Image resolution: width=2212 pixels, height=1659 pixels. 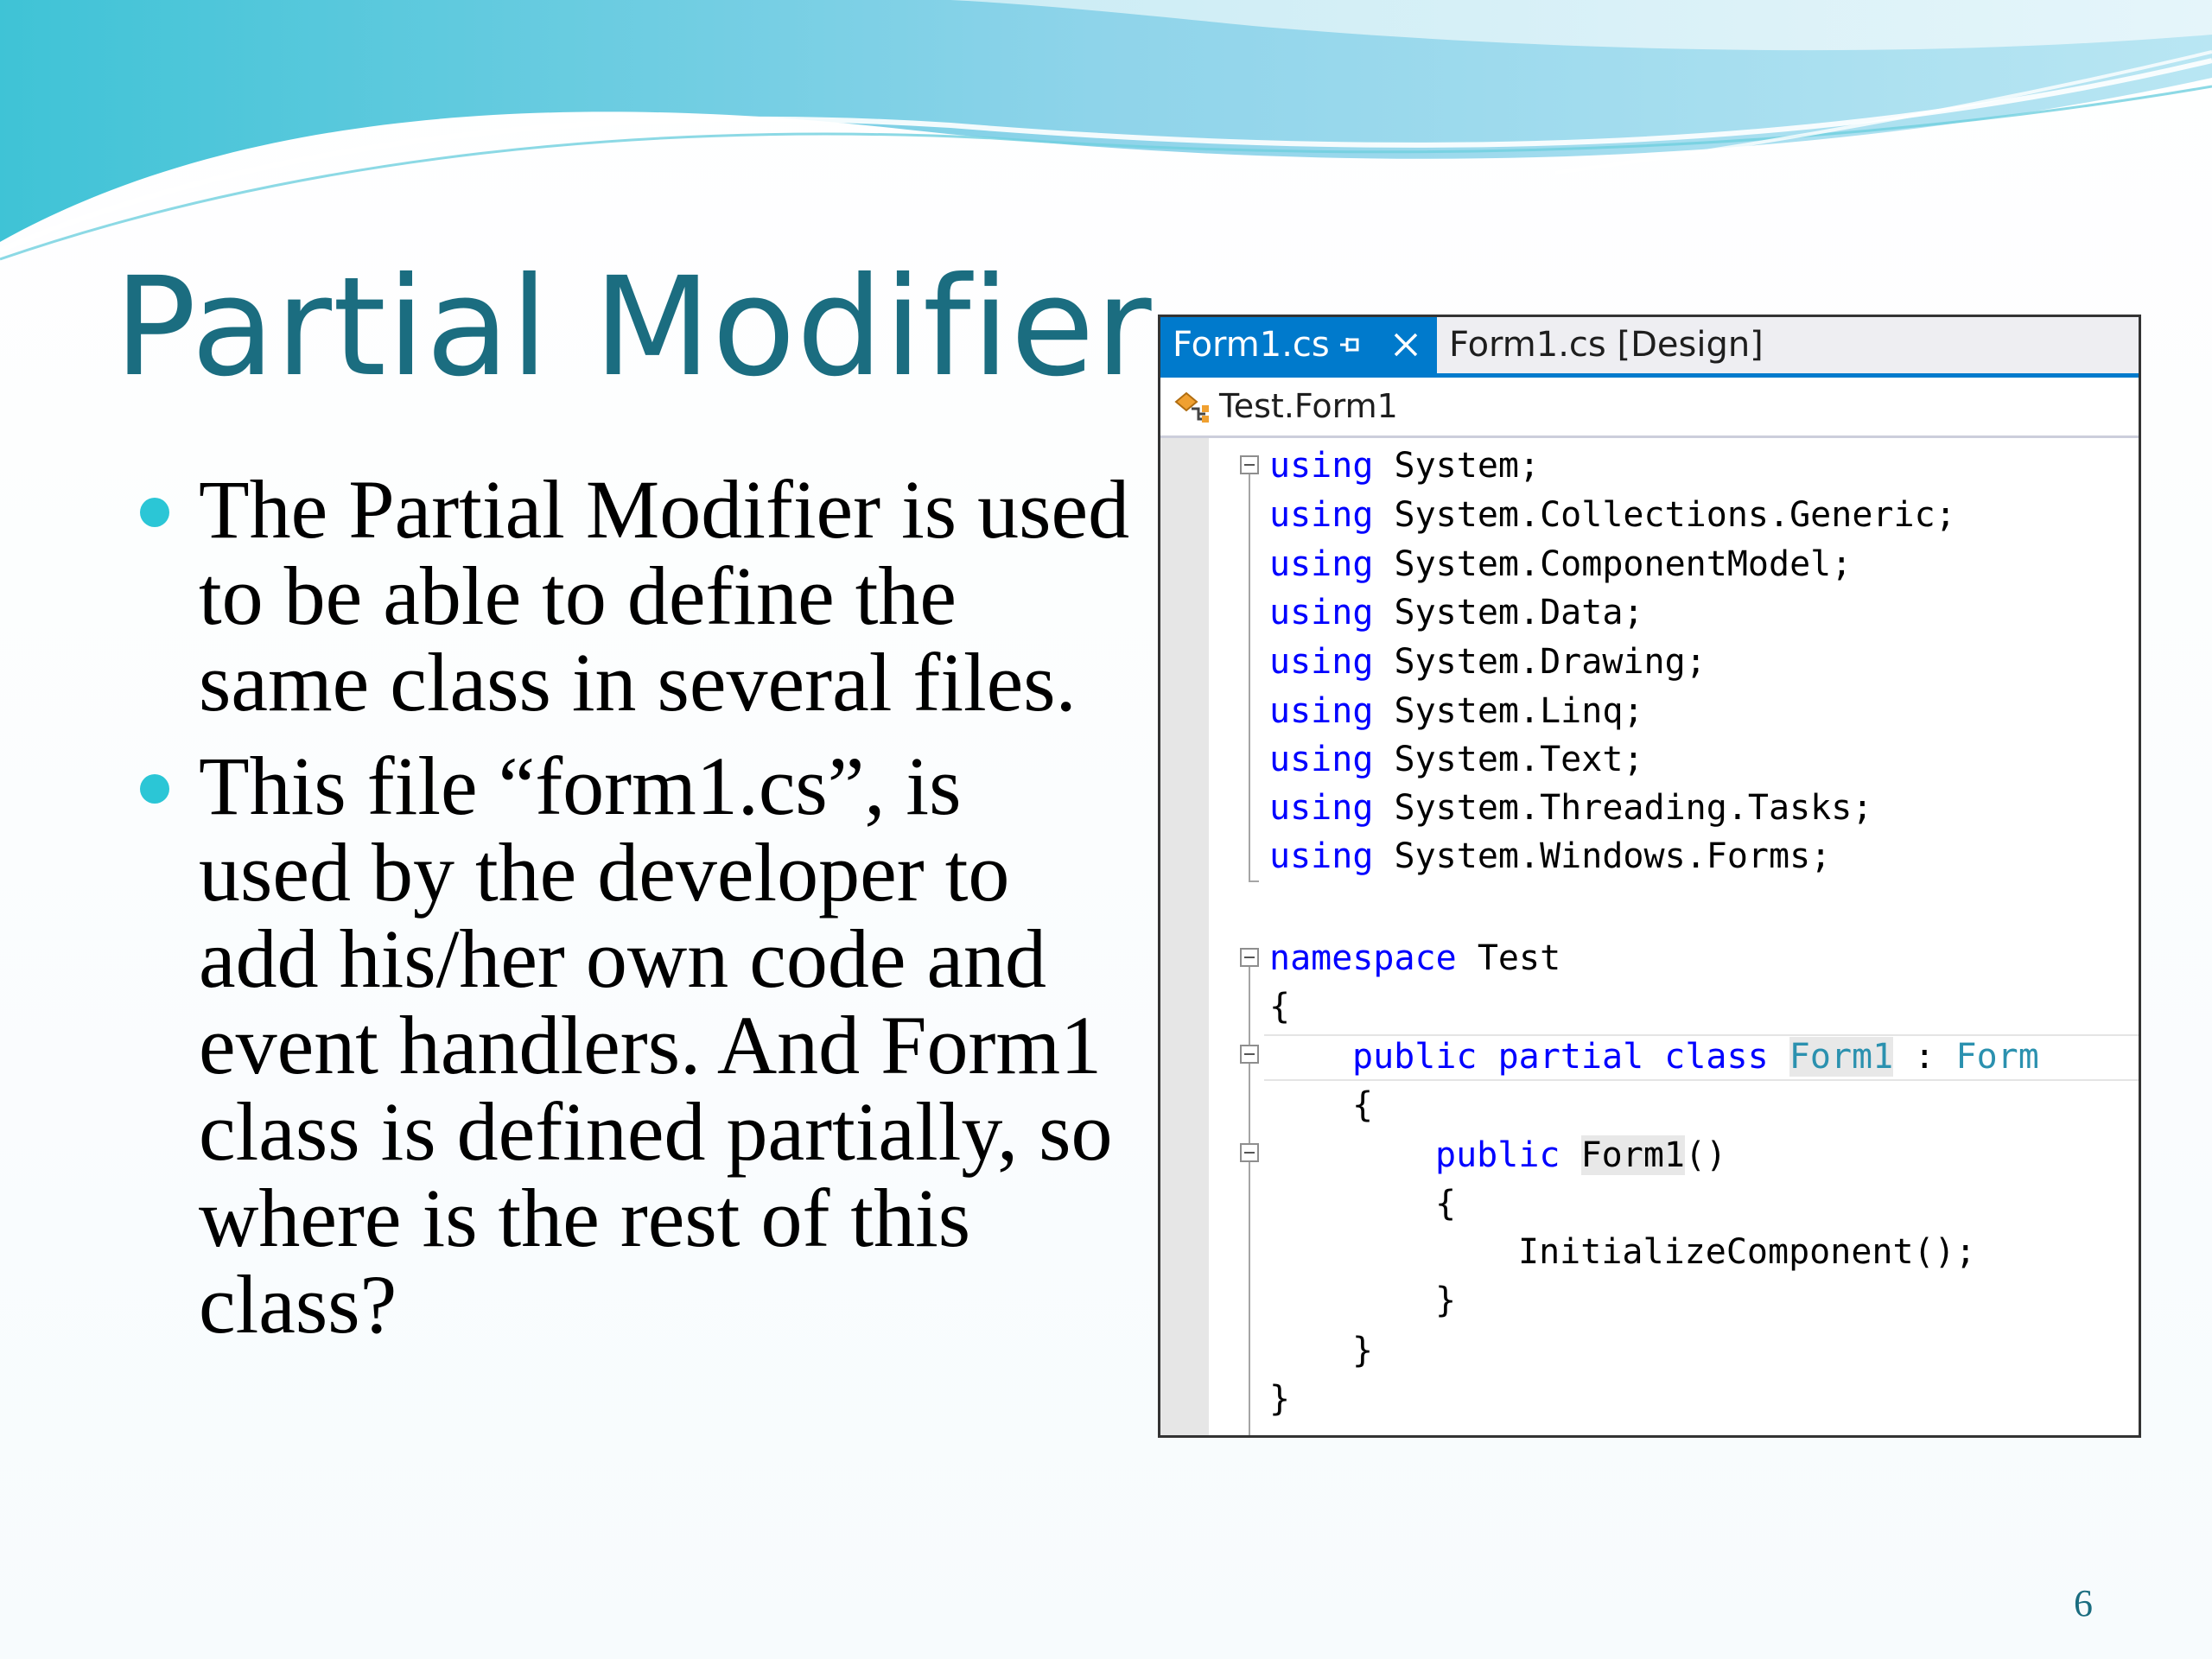 What do you see at coordinates (1308, 406) in the screenshot?
I see `nav-path: Test.Form1` at bounding box center [1308, 406].